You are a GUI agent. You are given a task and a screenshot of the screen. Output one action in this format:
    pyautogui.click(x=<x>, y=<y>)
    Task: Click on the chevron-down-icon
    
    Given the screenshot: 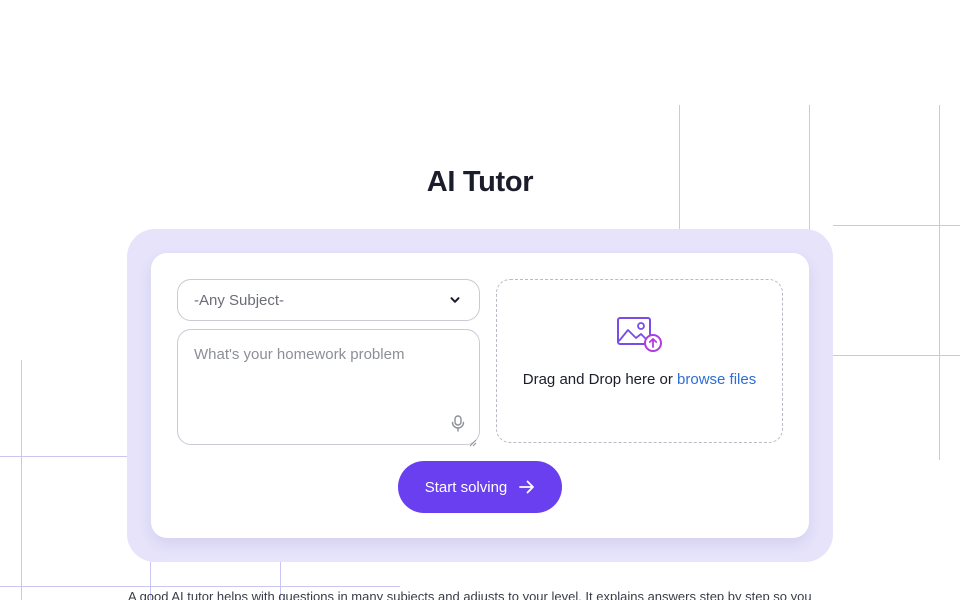 What is the action you would take?
    pyautogui.click(x=455, y=300)
    